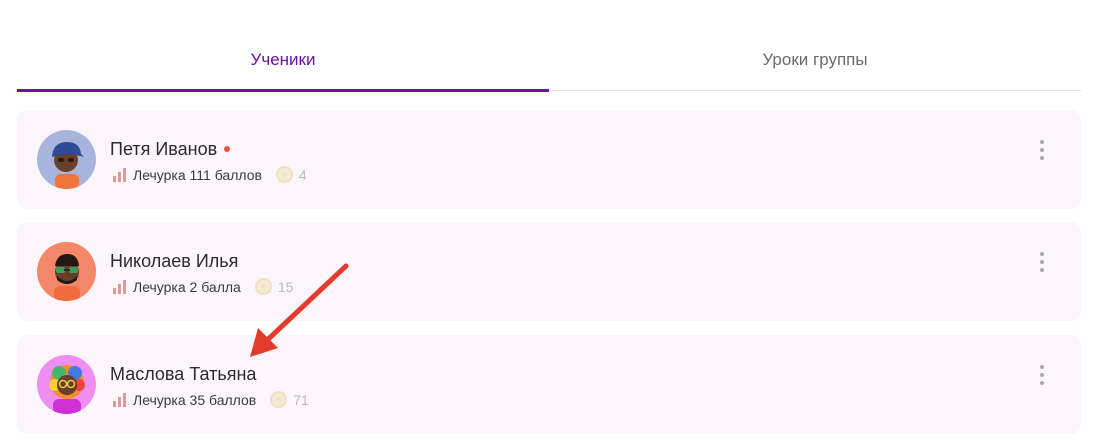 The height and width of the screenshot is (440, 1096). I want to click on coins-count: 4, so click(302, 174).